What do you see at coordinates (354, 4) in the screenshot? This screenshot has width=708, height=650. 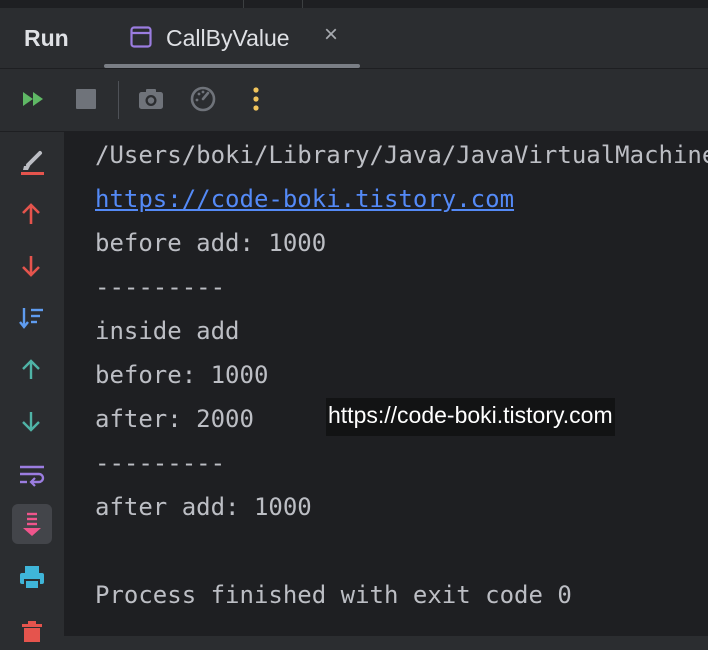 I see `top-strip` at bounding box center [354, 4].